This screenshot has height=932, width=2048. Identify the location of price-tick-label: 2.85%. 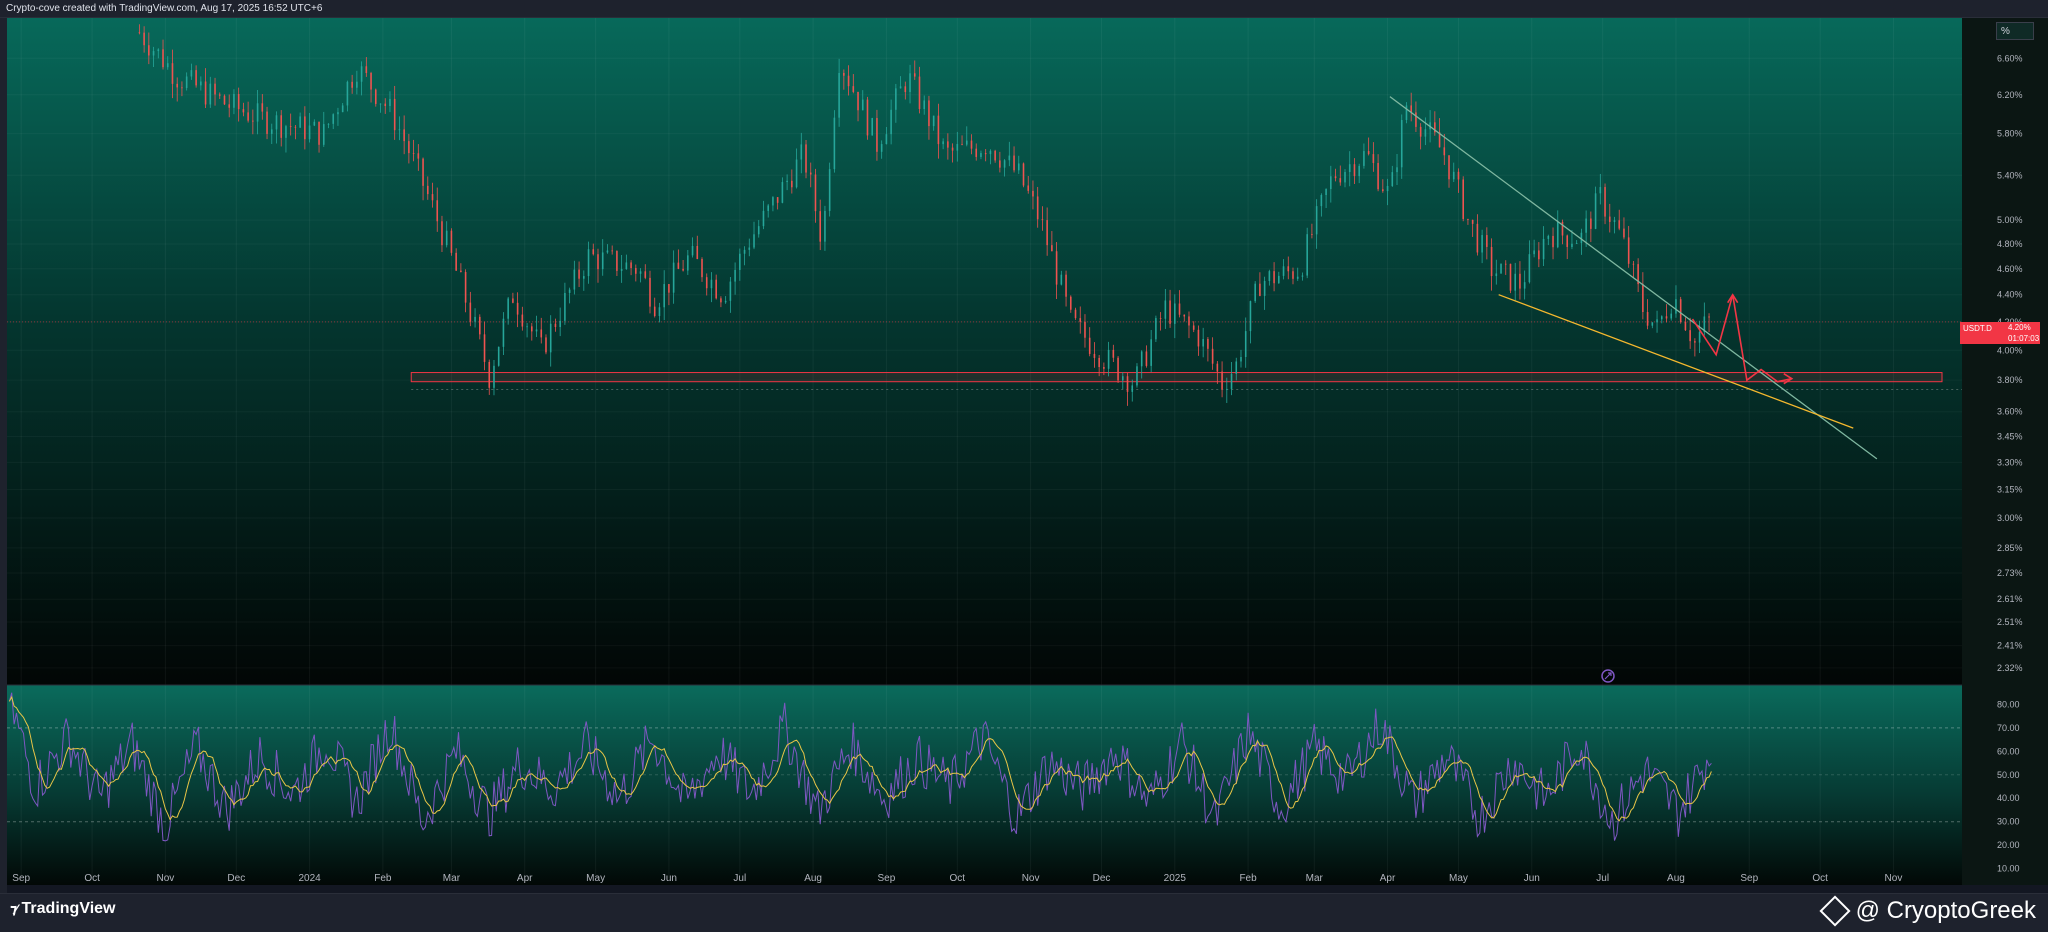
(2010, 548).